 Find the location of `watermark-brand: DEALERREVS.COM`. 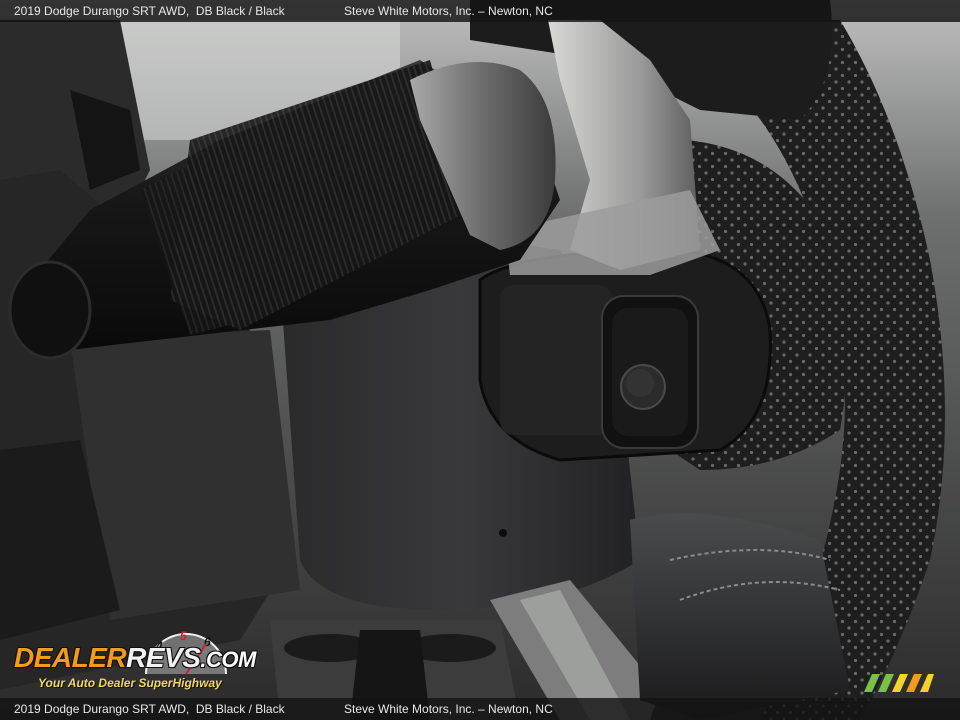

watermark-brand: DEALERREVS.COM is located at coordinates (135, 658).